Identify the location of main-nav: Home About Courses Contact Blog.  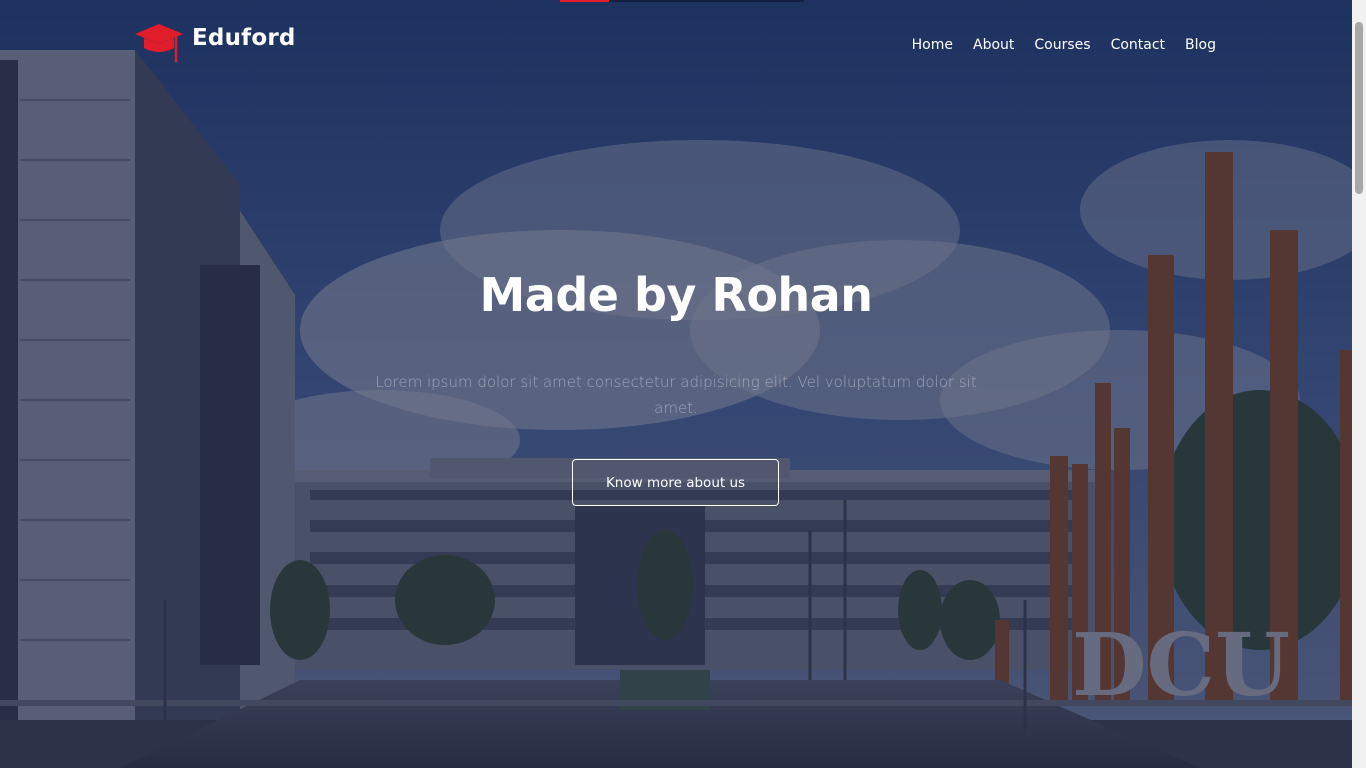
(1064, 45).